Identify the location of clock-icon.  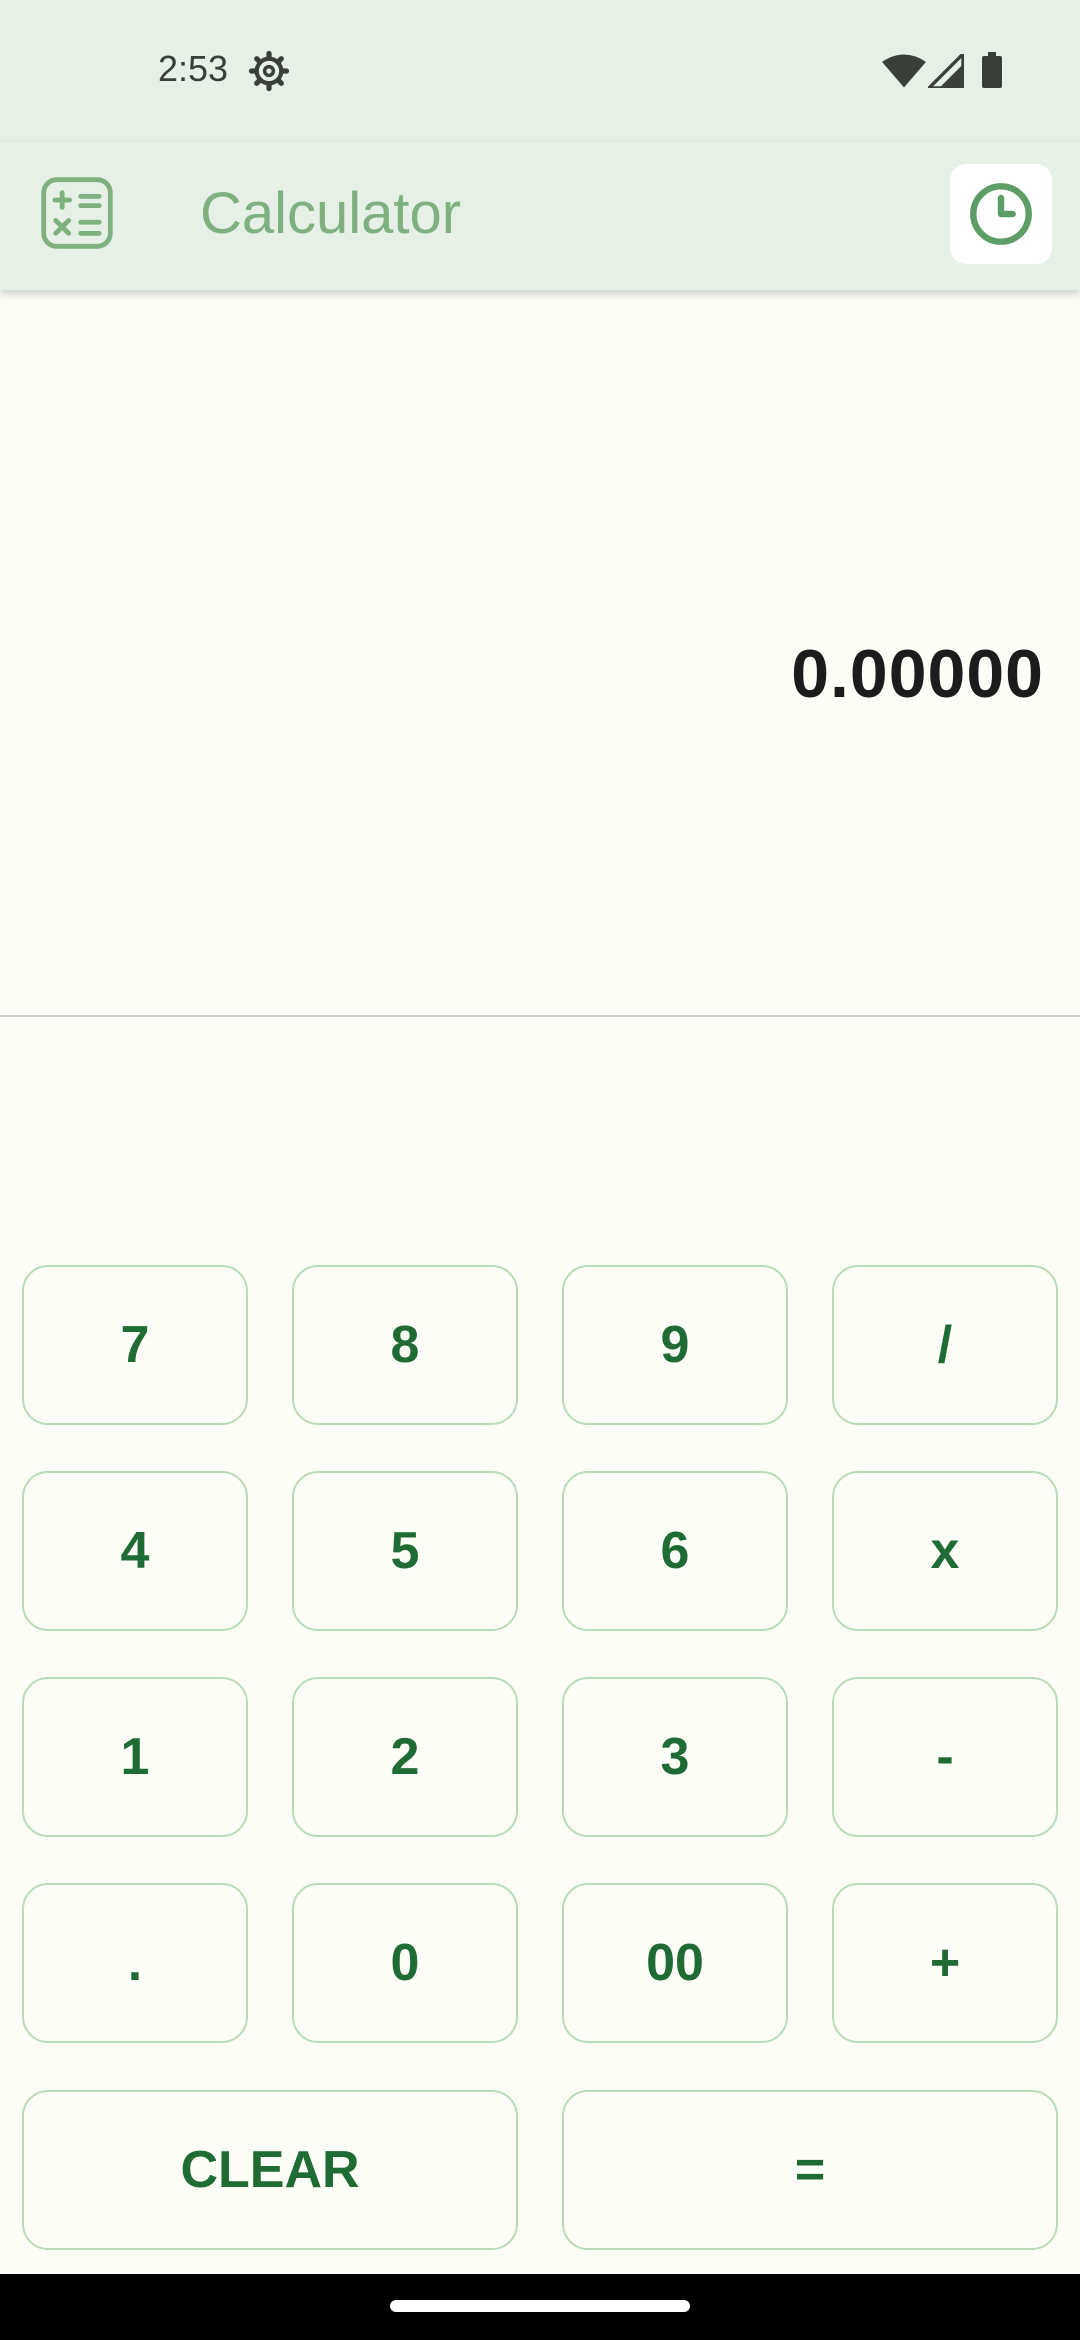
(1001, 214).